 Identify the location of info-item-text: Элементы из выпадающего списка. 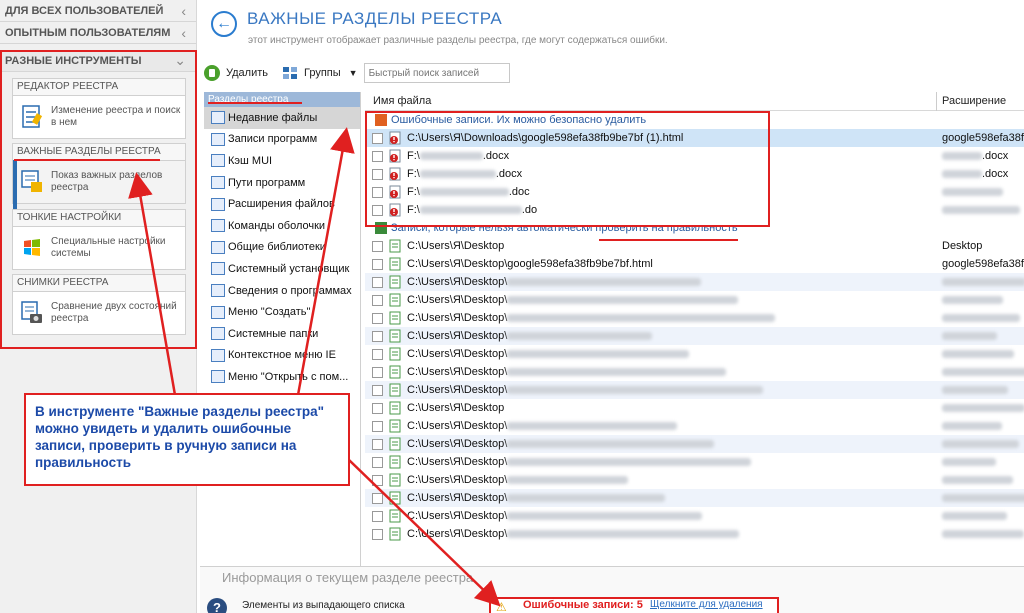
(323, 605).